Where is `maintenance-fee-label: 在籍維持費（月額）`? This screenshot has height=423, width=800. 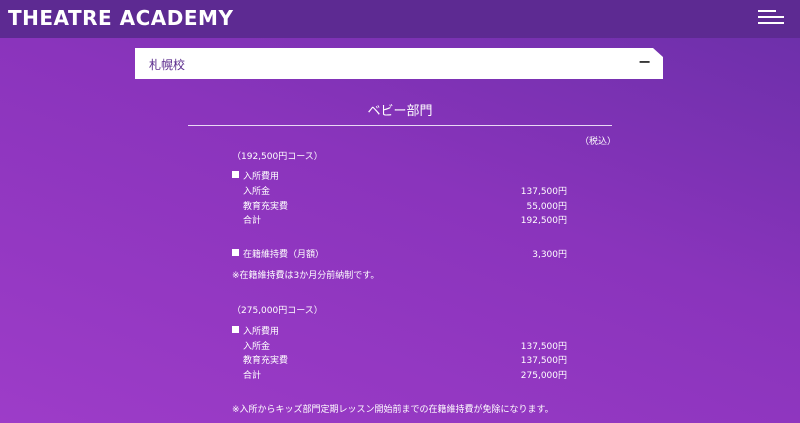 maintenance-fee-label: 在籍維持費（月額） is located at coordinates (284, 255).